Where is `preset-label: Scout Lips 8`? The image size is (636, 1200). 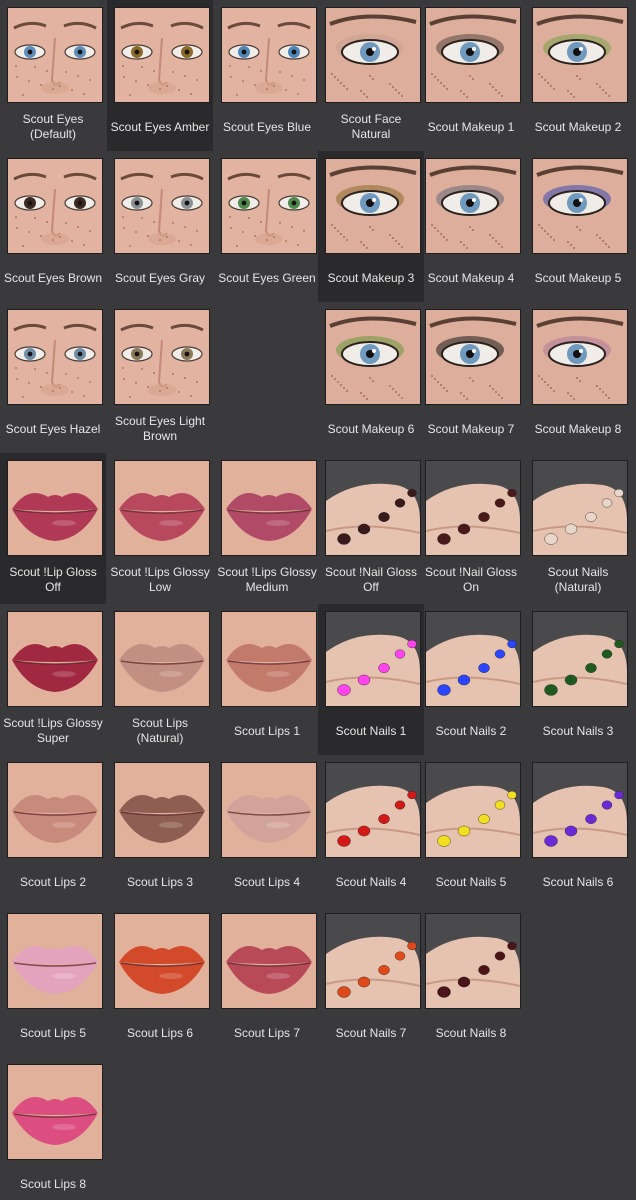 preset-label: Scout Lips 8 is located at coordinates (53, 1183).